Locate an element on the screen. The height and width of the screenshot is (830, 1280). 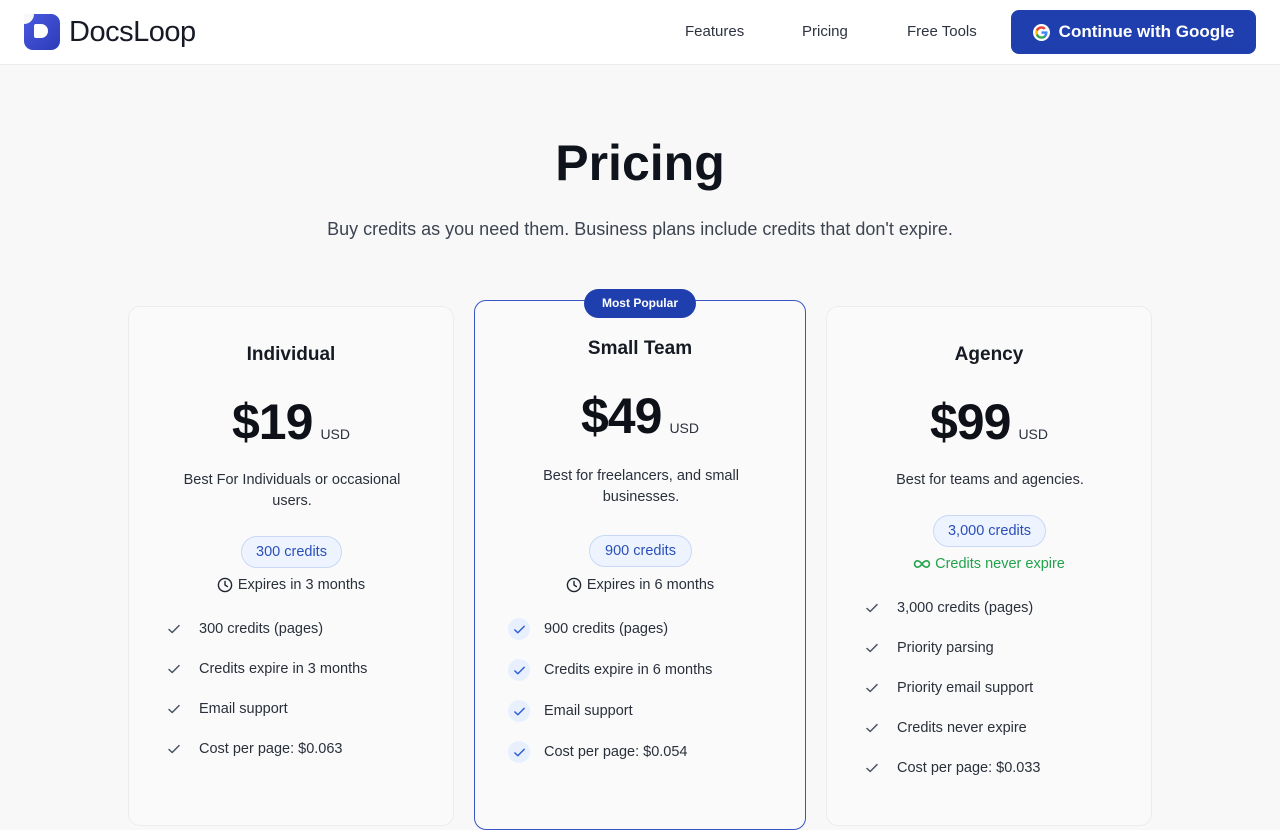
infinity-icon is located at coordinates (922, 564).